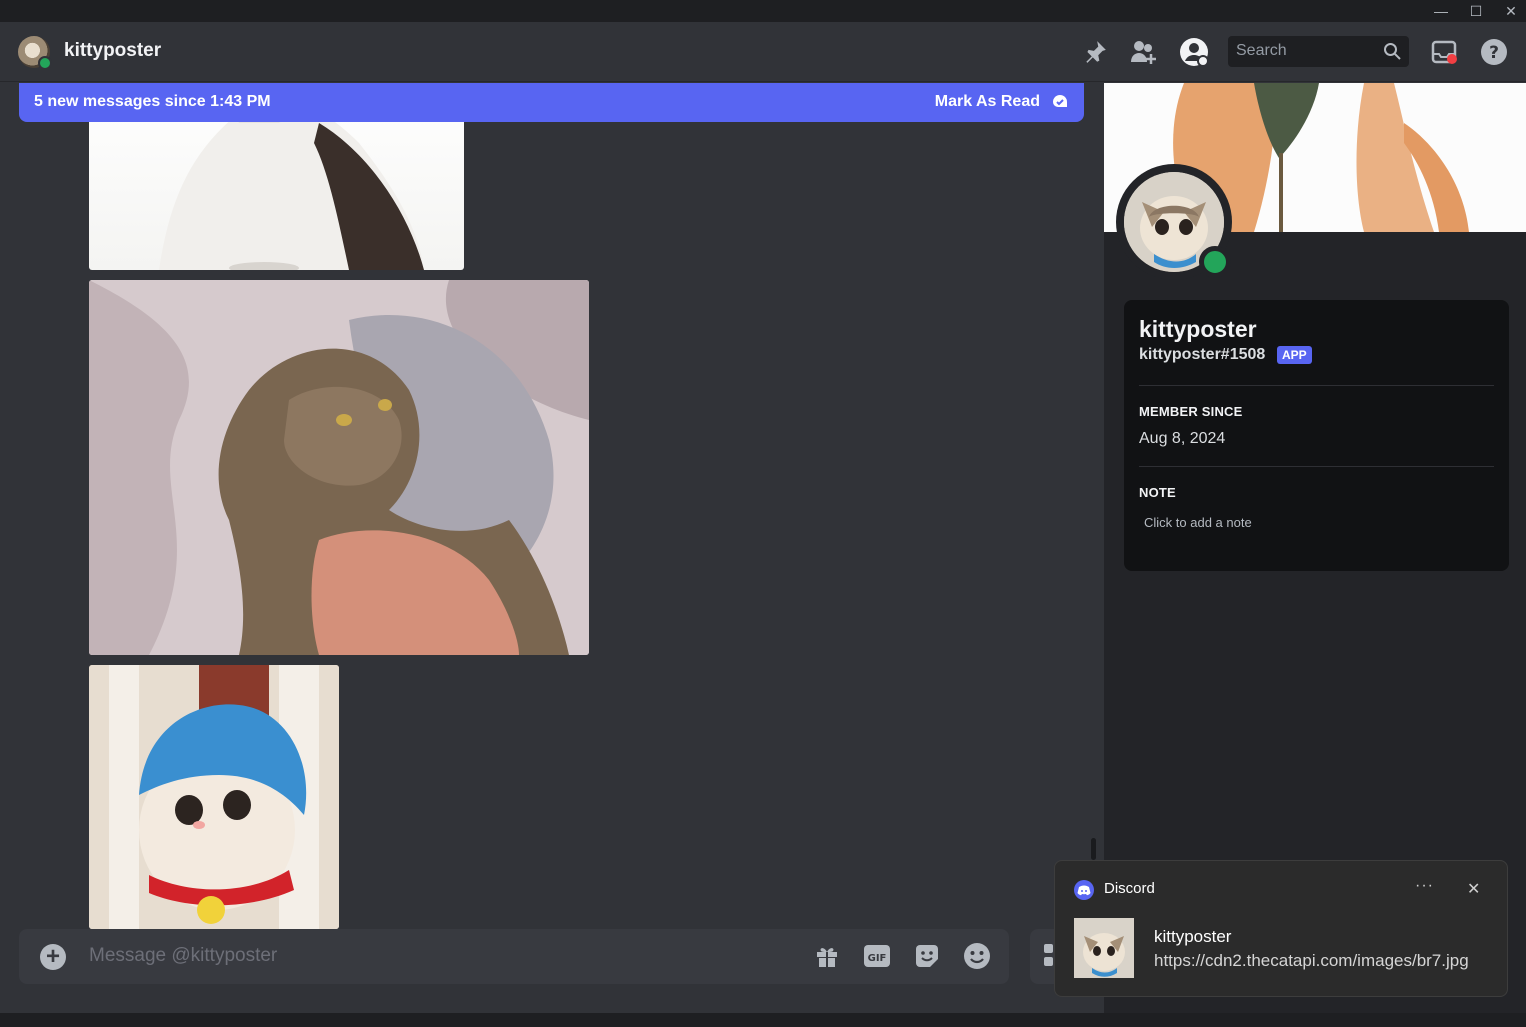 The image size is (1526, 1027). What do you see at coordinates (112, 51) in the screenshot?
I see `dm-username: kittyposter` at bounding box center [112, 51].